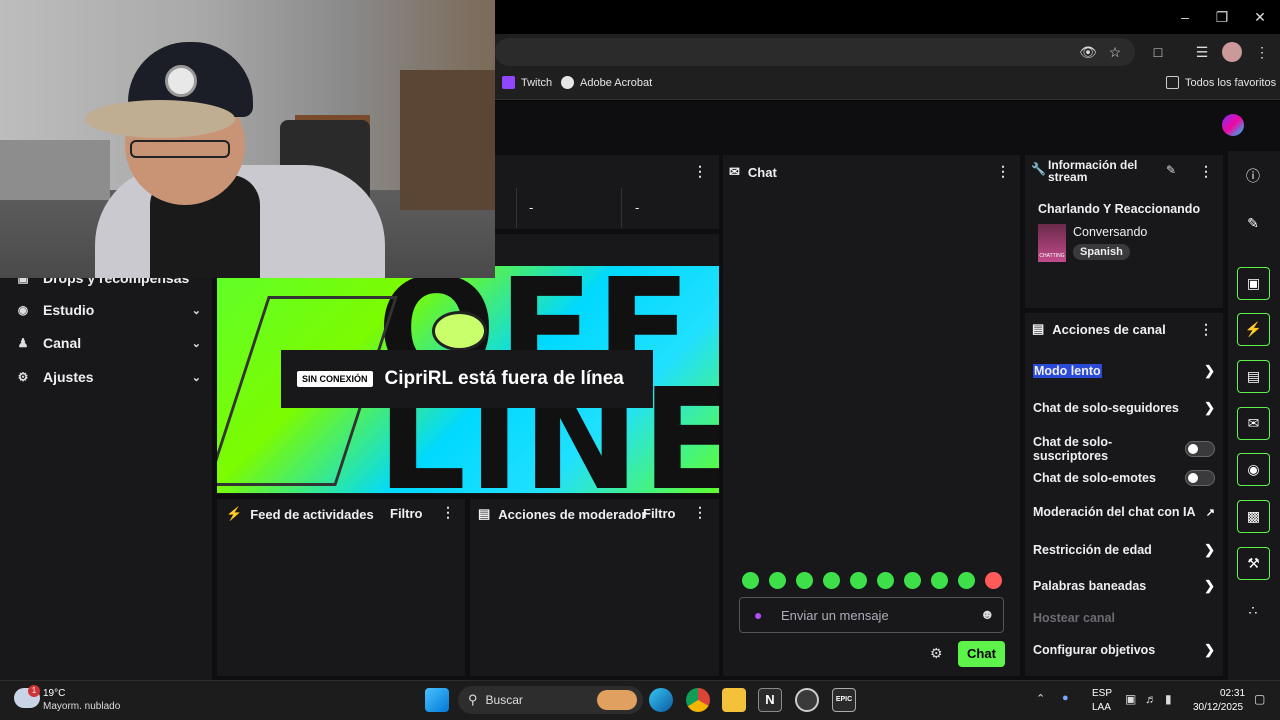 The width and height of the screenshot is (1280, 720). I want to click on mod-actions-header: ▤ Acciones de moderador, so click(562, 514).